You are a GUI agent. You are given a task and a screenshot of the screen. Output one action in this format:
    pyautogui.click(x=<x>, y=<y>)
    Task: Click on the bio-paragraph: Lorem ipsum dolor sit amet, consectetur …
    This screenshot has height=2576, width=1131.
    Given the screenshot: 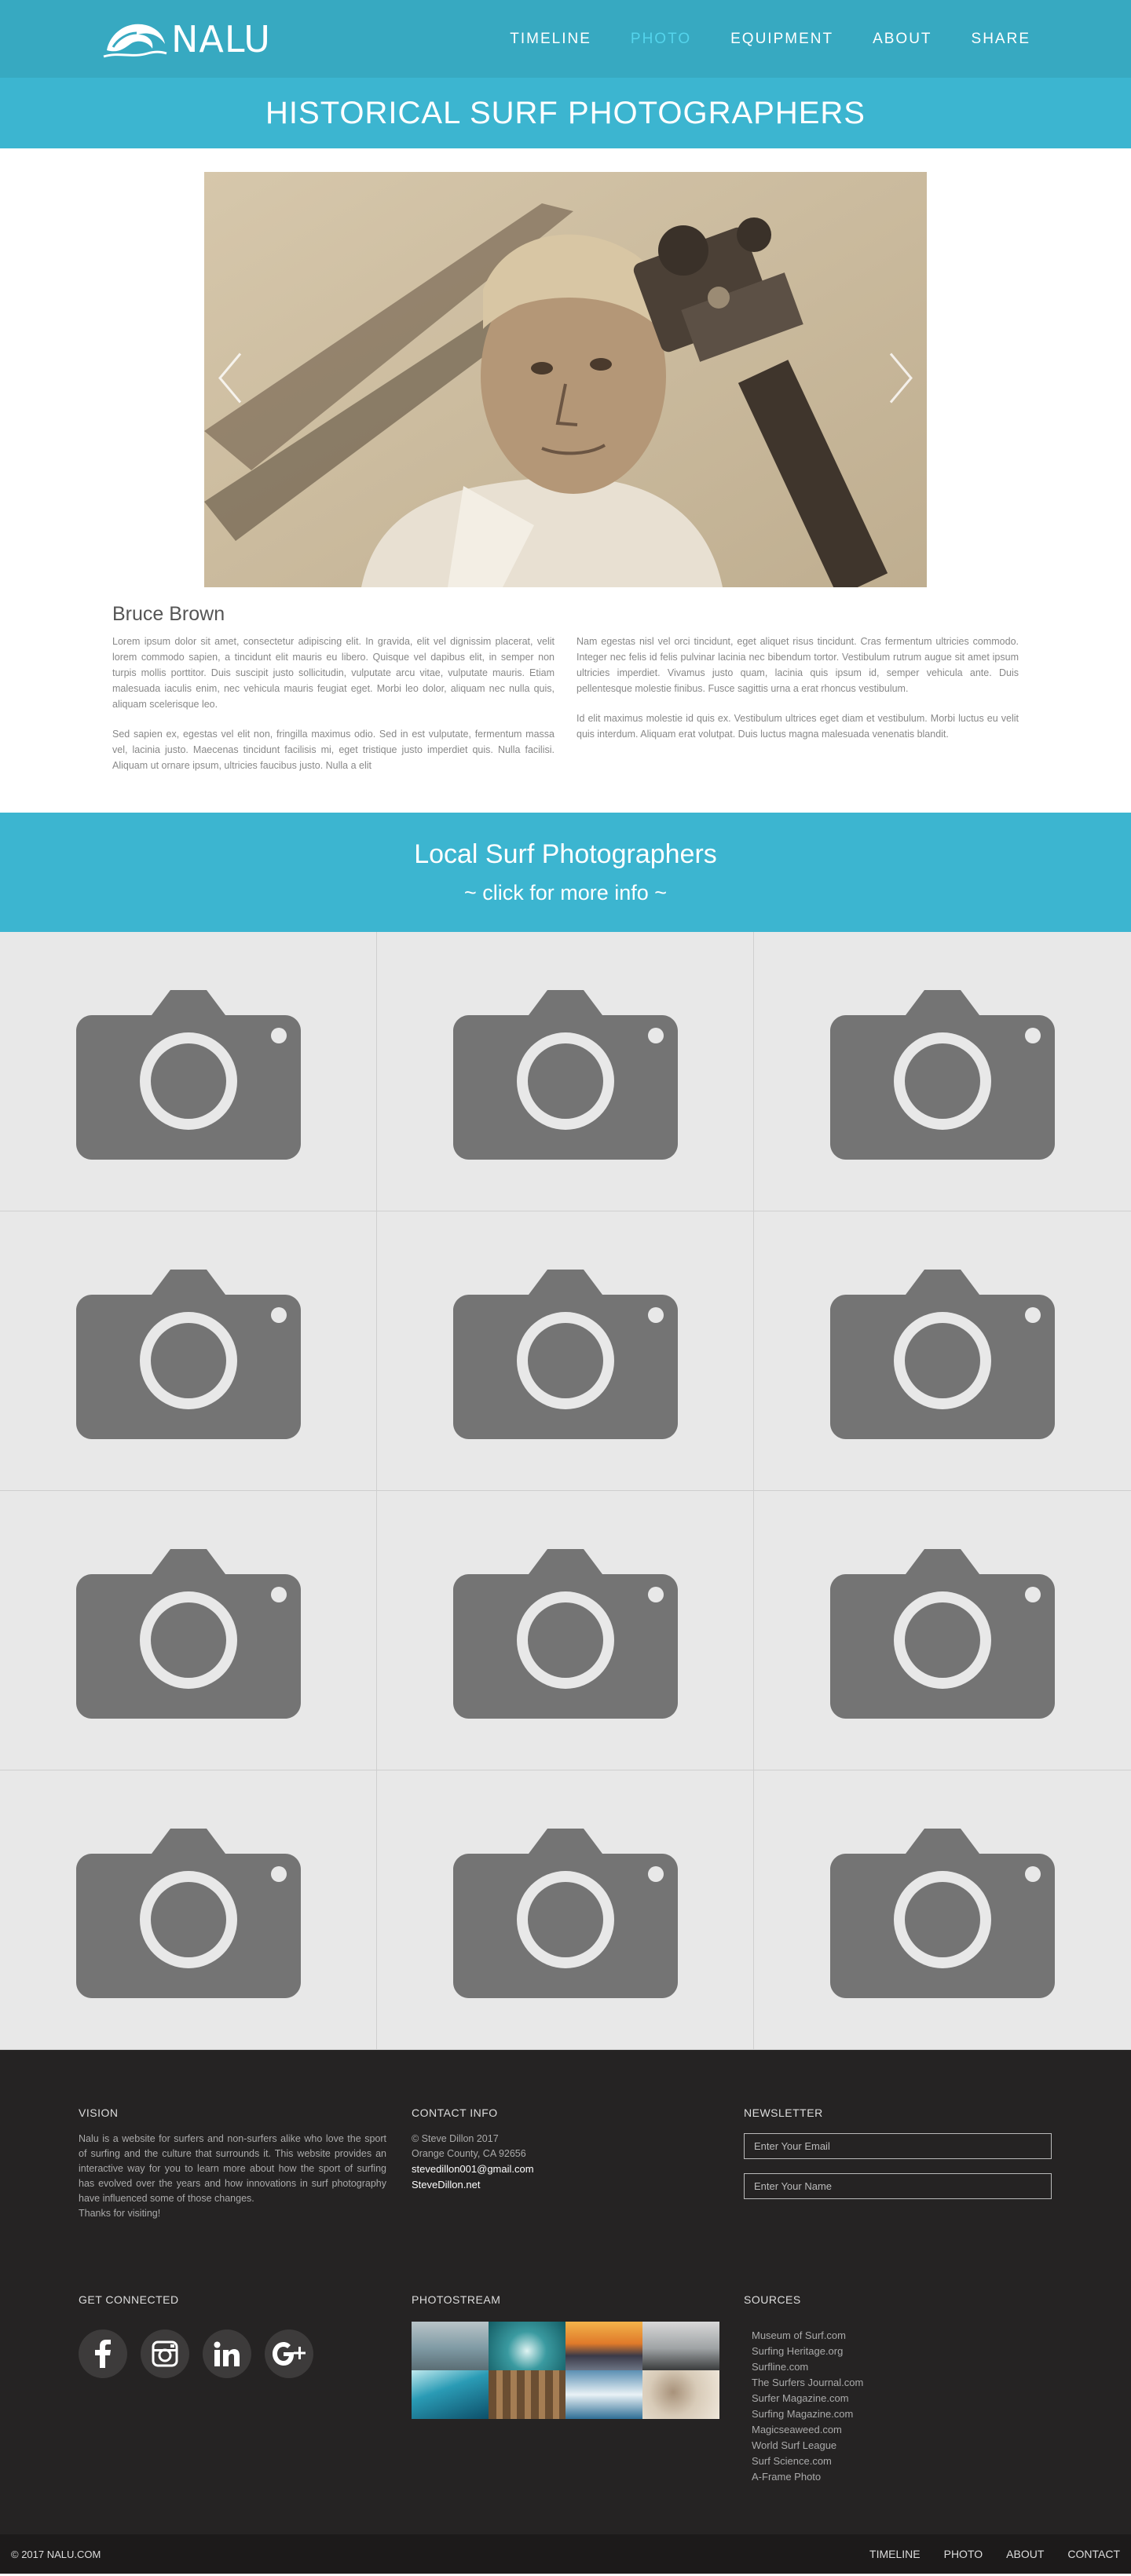 What is the action you would take?
    pyautogui.click(x=333, y=673)
    